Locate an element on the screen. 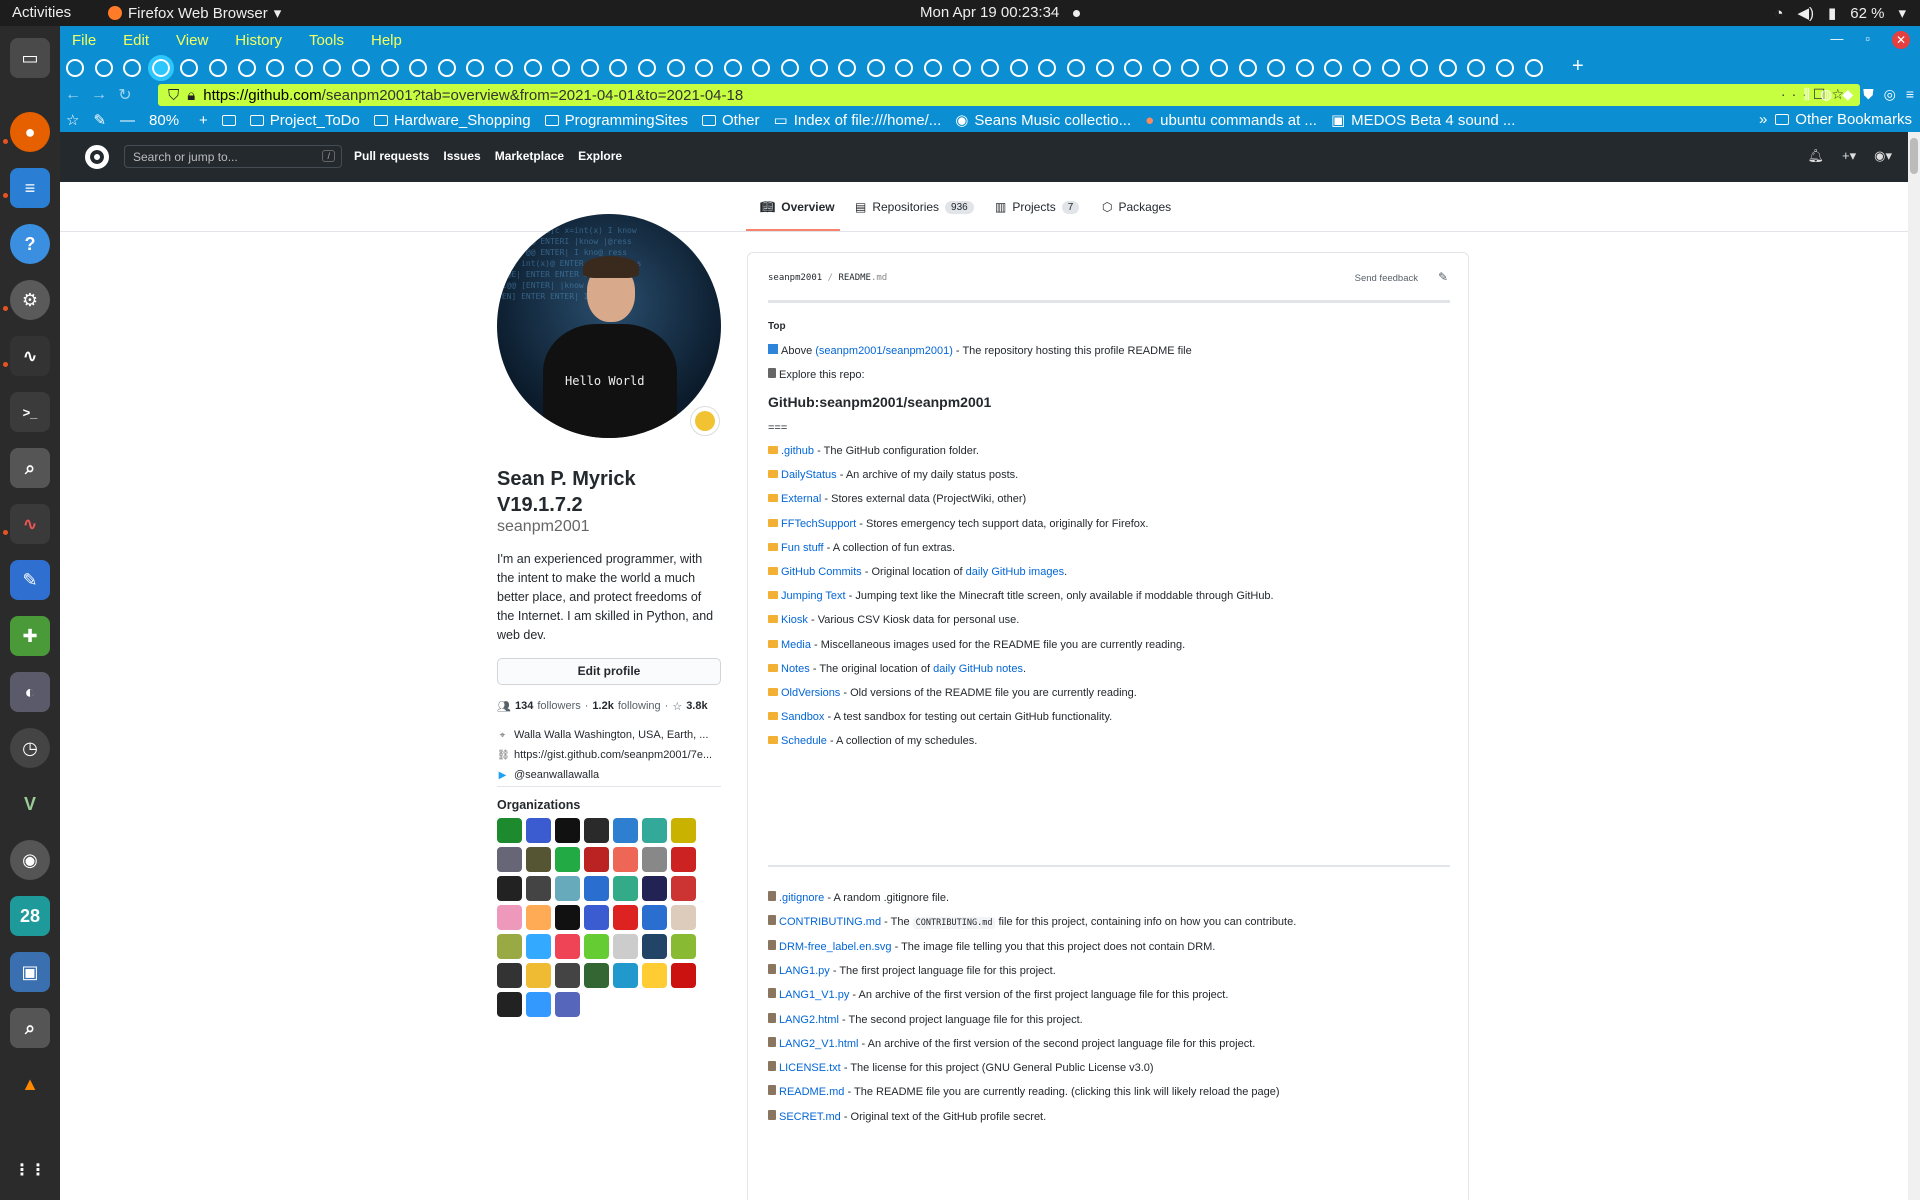 This screenshot has height=1200, width=1920. menu-history: History is located at coordinates (258, 40).